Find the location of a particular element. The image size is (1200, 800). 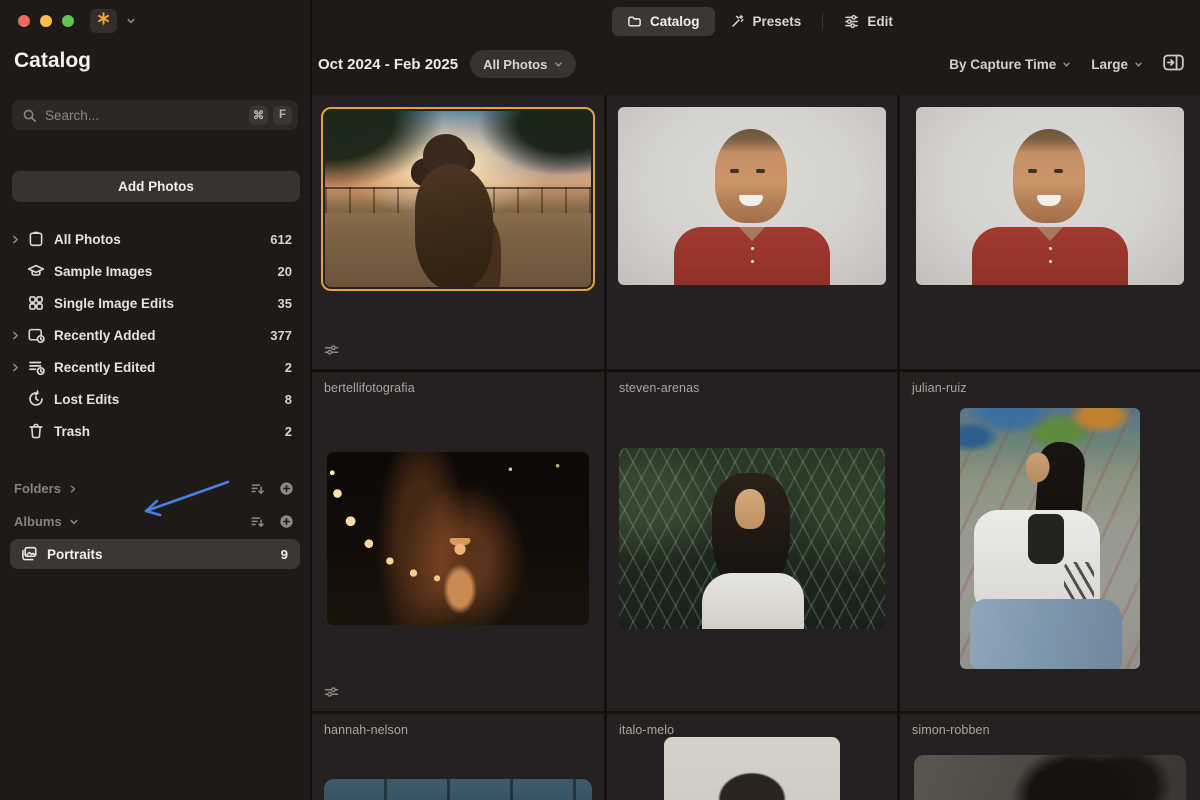

photo-caption: steven-arenas is located at coordinates (659, 388).